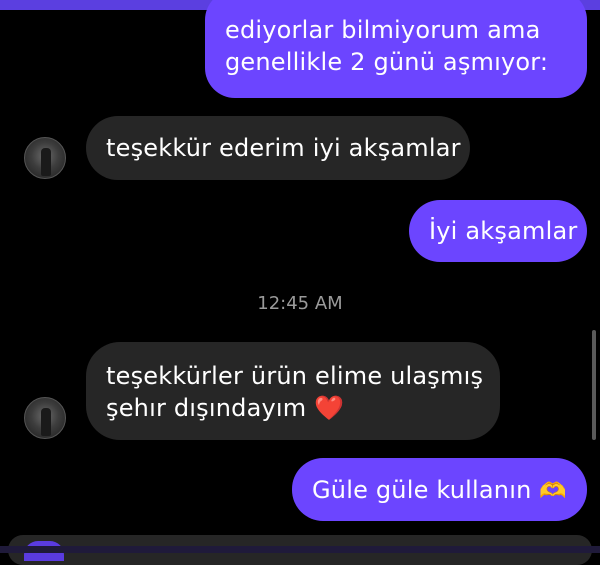  What do you see at coordinates (295, 376) in the screenshot?
I see `message-line: teşekkürler ürün elime ulaşmış` at bounding box center [295, 376].